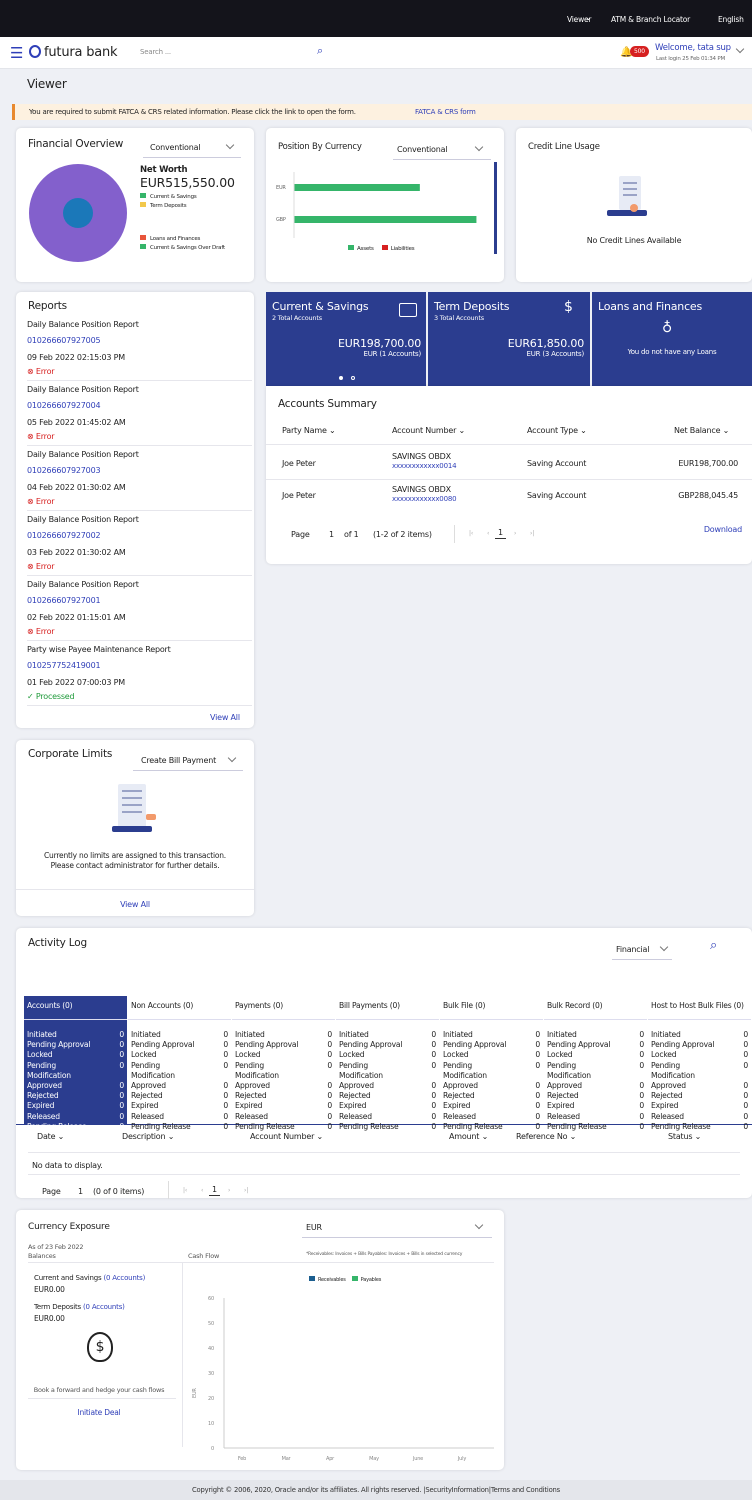 Image resolution: width=752 pixels, height=1500 pixels. What do you see at coordinates (387, 1008) in the screenshot?
I see `tab-label: Bill Payments (0)` at bounding box center [387, 1008].